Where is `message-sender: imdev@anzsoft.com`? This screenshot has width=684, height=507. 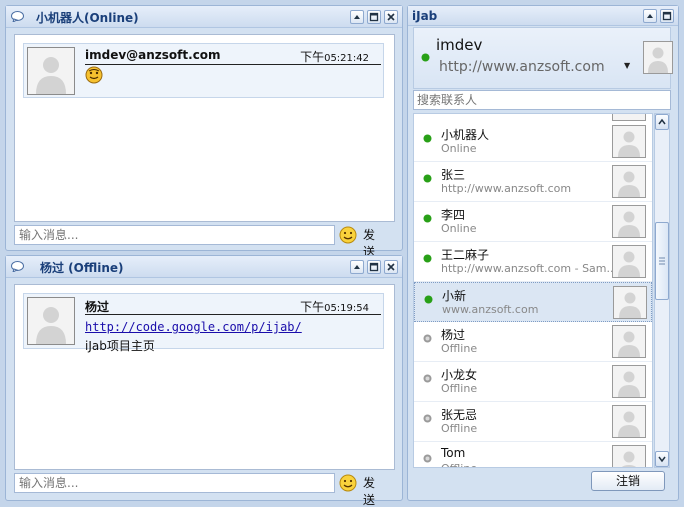 message-sender: imdev@anzsoft.com is located at coordinates (153, 55).